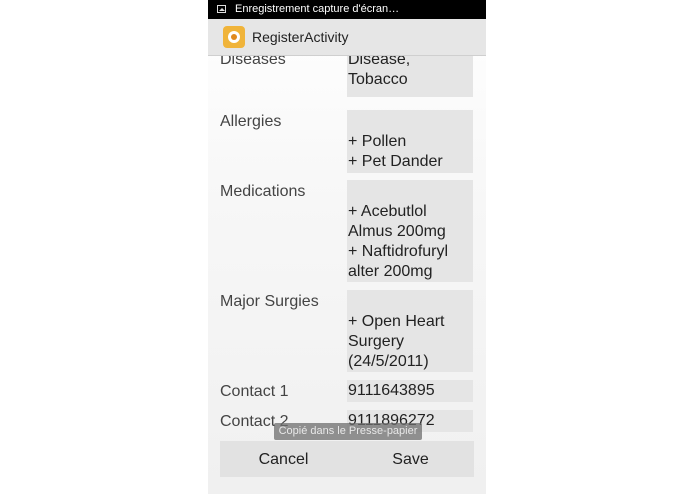 The image size is (695, 494). What do you see at coordinates (376, 341) in the screenshot?
I see `field-line: Surgery` at bounding box center [376, 341].